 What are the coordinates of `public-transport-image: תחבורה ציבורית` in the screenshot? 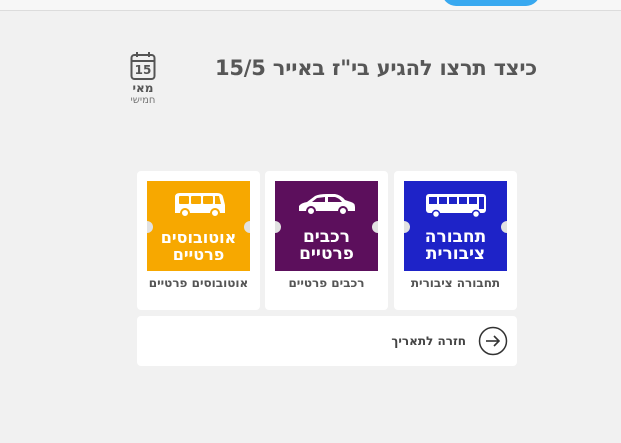 It's located at (455, 226).